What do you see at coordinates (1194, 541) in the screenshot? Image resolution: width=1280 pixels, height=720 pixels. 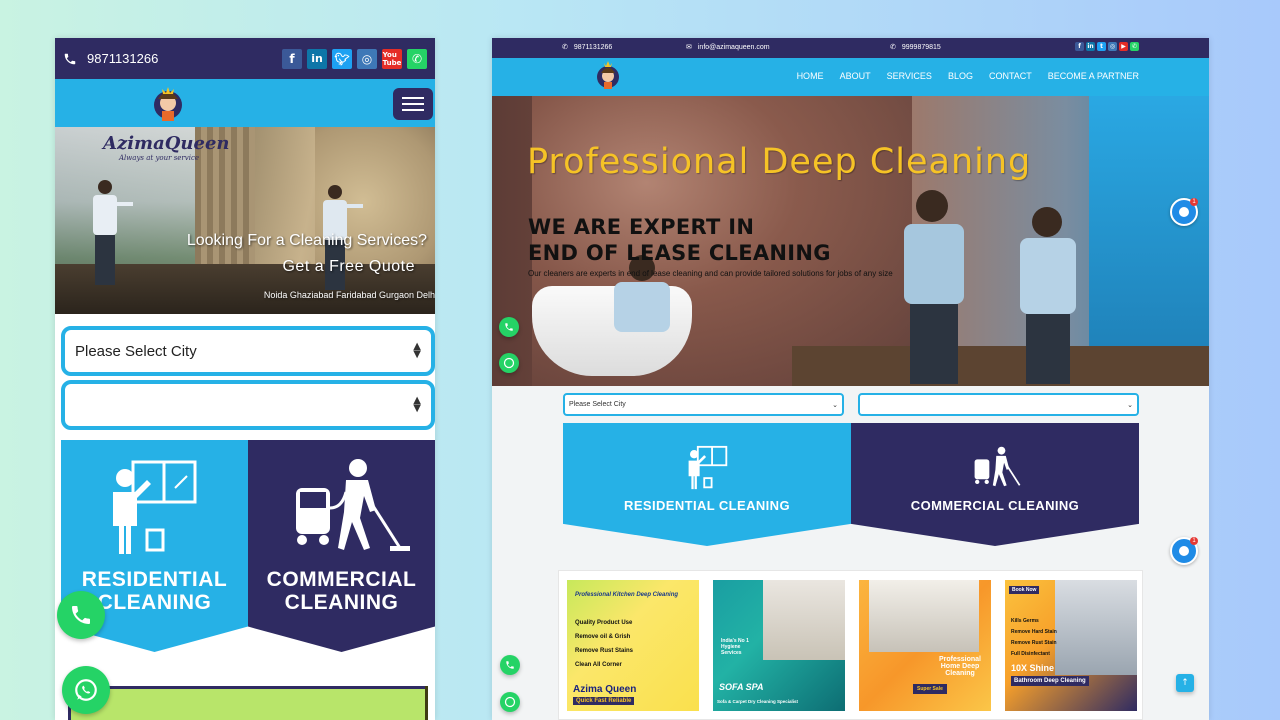 I see `chat-badge: 1` at bounding box center [1194, 541].